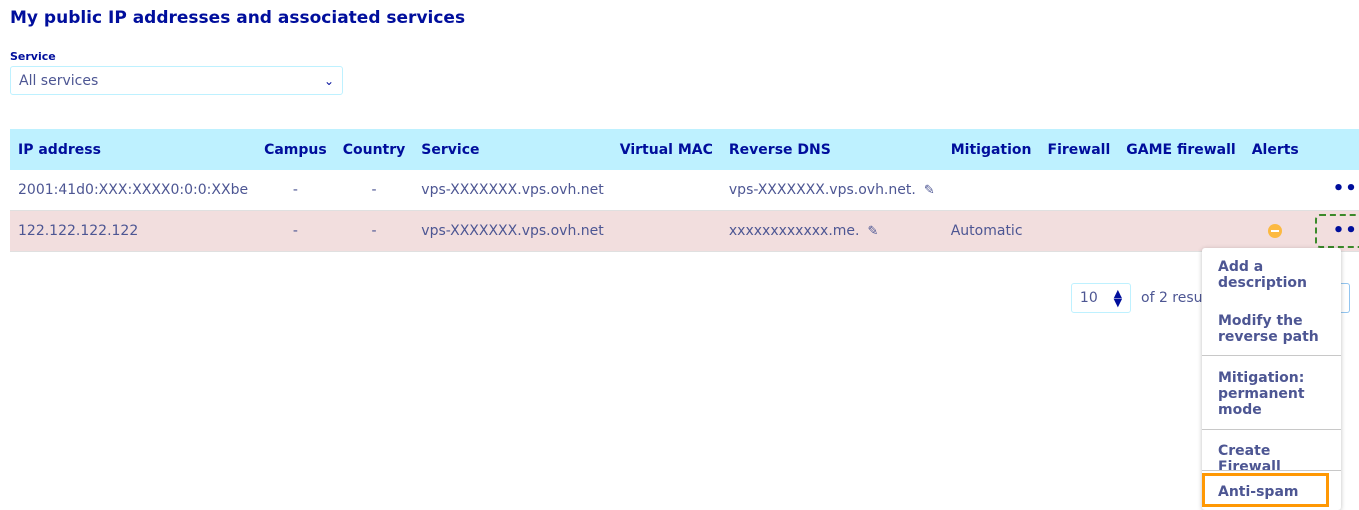 The height and width of the screenshot is (510, 1359). I want to click on header-reverse-dns: Reverse DNS, so click(832, 149).